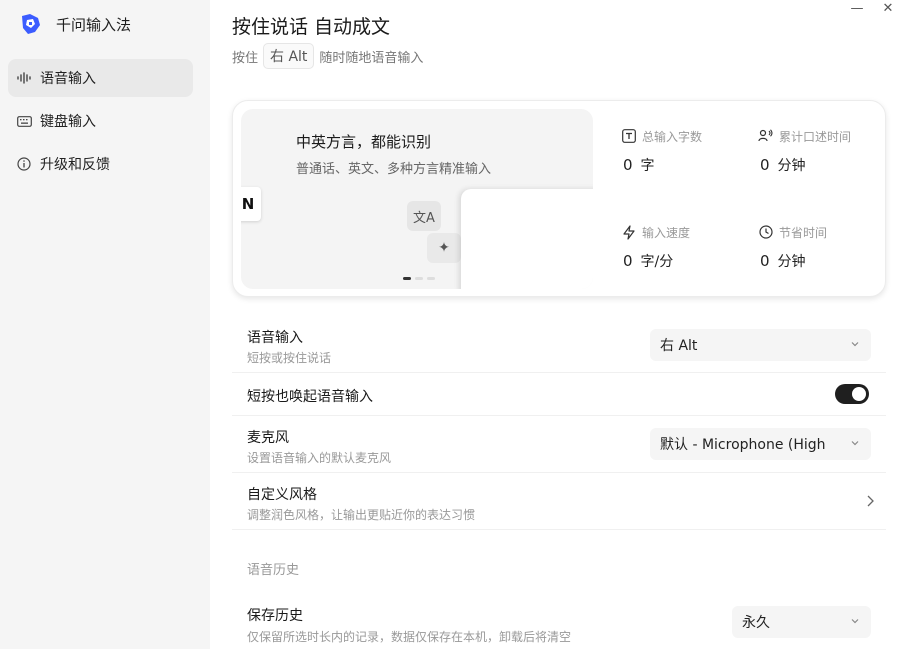  Describe the element at coordinates (666, 232) in the screenshot. I see `stat-label: 输入速度` at that location.